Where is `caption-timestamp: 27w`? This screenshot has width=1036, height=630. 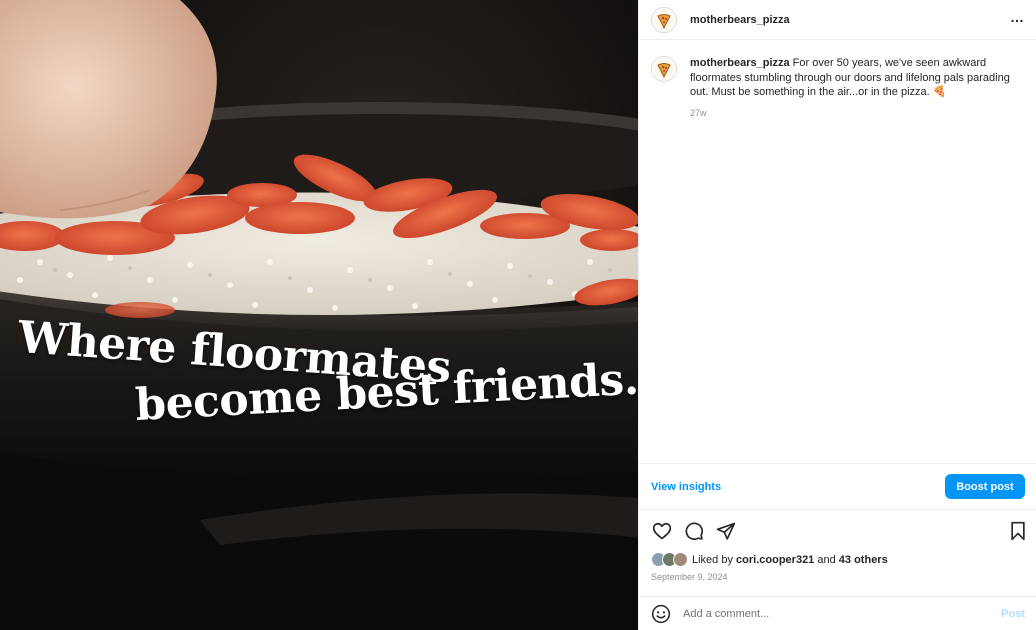 caption-timestamp: 27w is located at coordinates (860, 113).